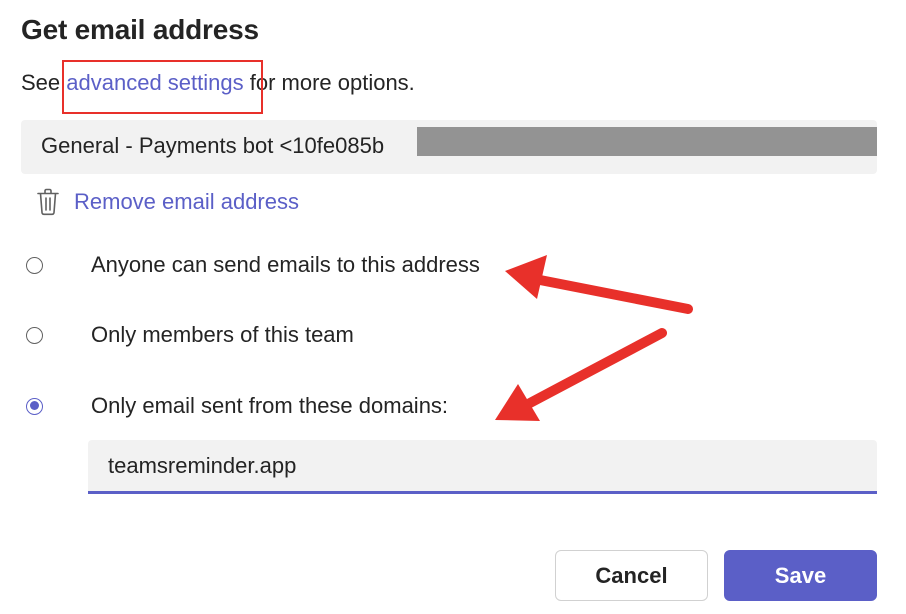 This screenshot has width=906, height=614. Describe the element at coordinates (34, 335) in the screenshot. I see `radio-team-members-circle` at that location.